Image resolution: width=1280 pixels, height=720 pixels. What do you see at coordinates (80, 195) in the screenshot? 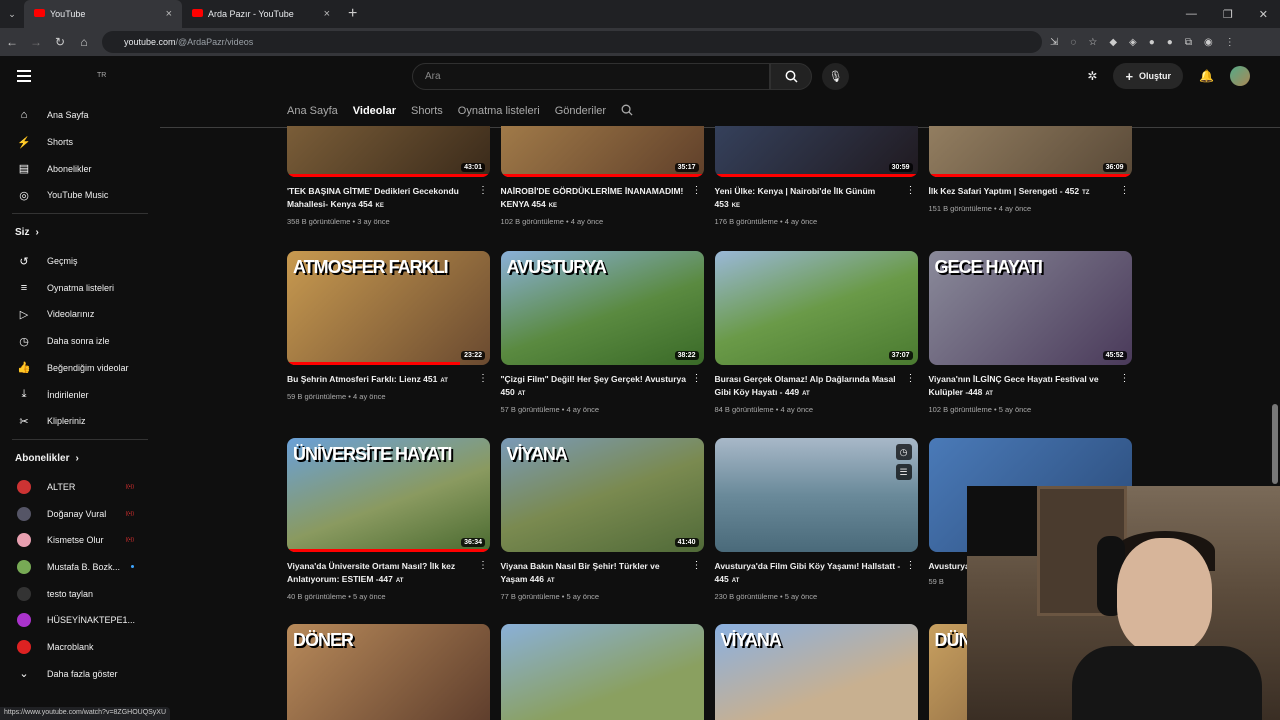
I see `sidebar-item-music: ◎ YouTube Music` at bounding box center [80, 195].